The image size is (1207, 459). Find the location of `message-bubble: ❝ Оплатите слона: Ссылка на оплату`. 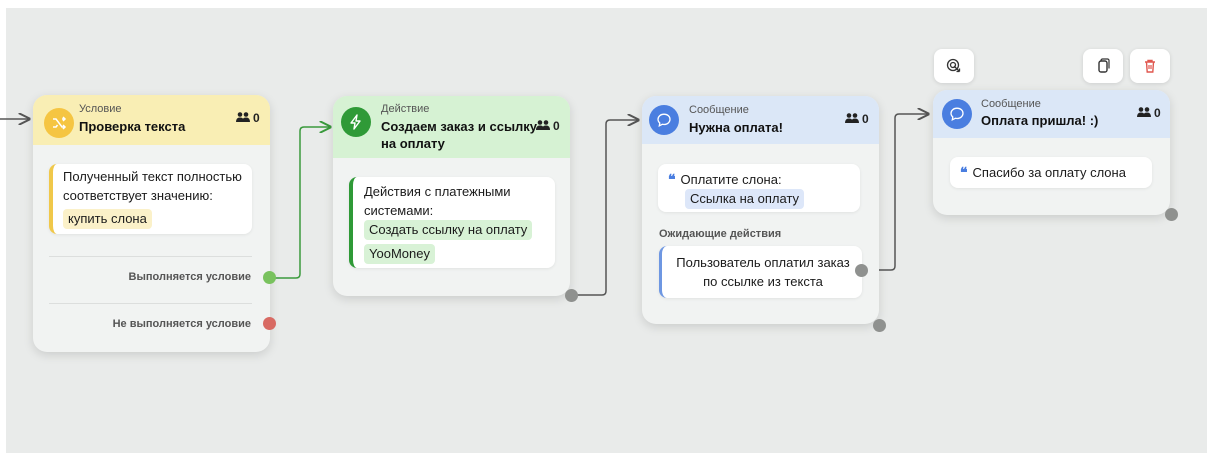

message-bubble: ❝ Оплатите слона: Ссылка на оплату is located at coordinates (759, 188).